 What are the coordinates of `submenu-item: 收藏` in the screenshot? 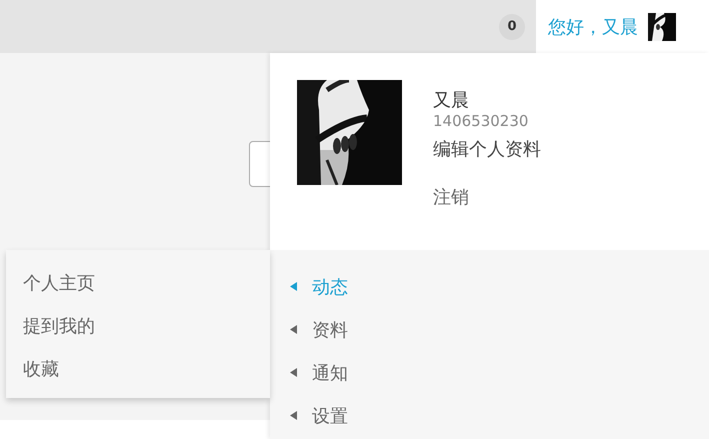 It's located at (32, 369).